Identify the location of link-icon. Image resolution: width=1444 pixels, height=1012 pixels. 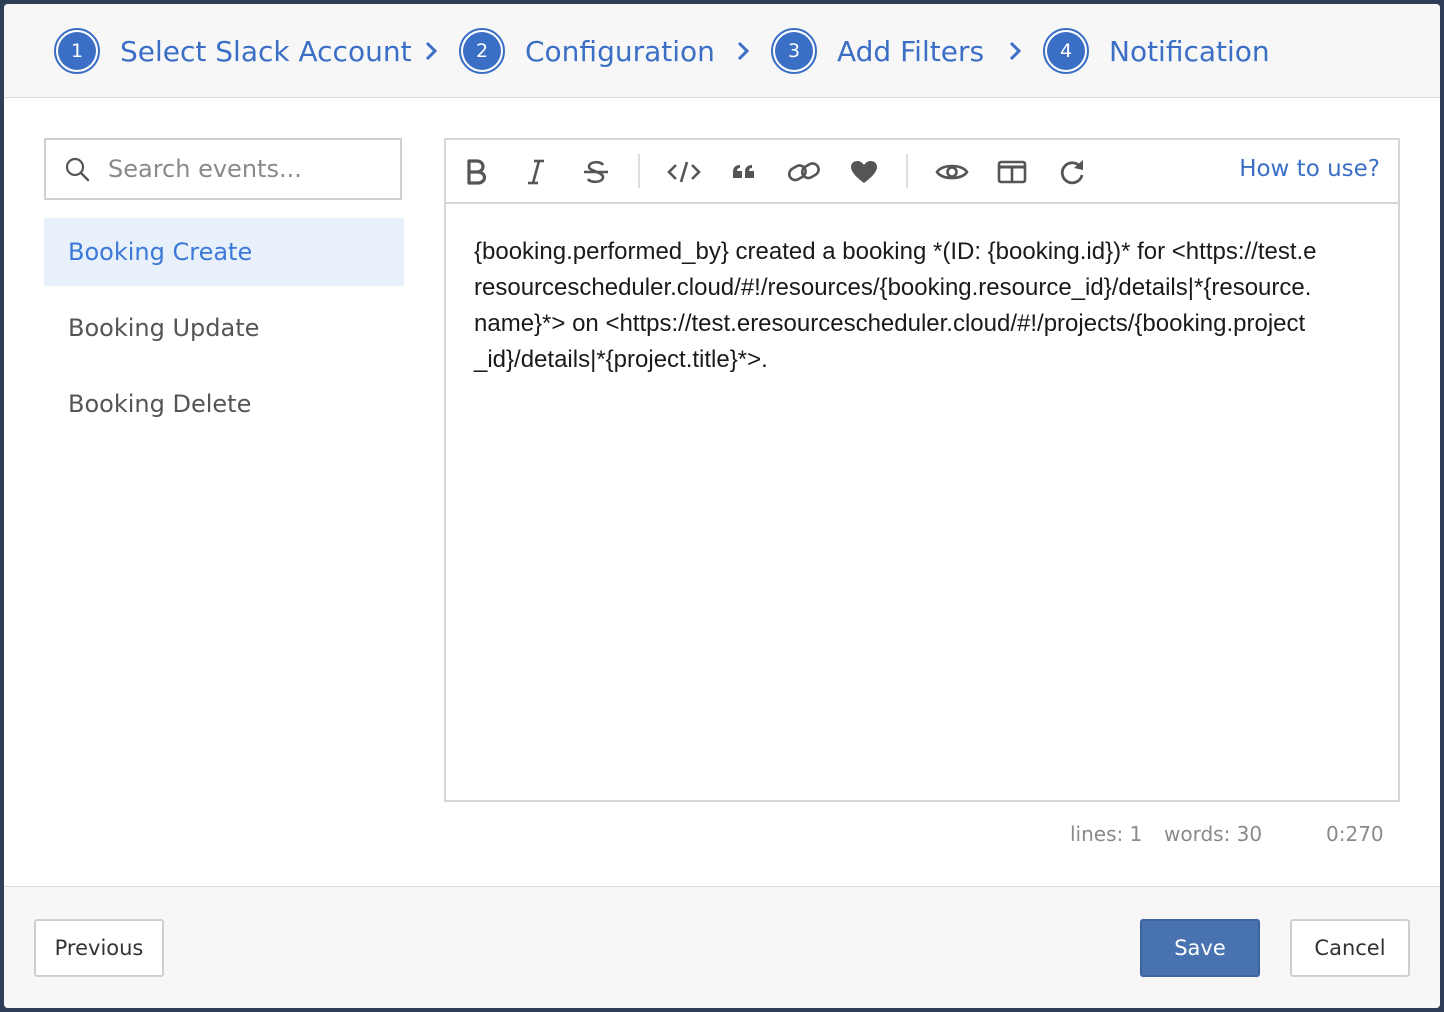
(804, 172).